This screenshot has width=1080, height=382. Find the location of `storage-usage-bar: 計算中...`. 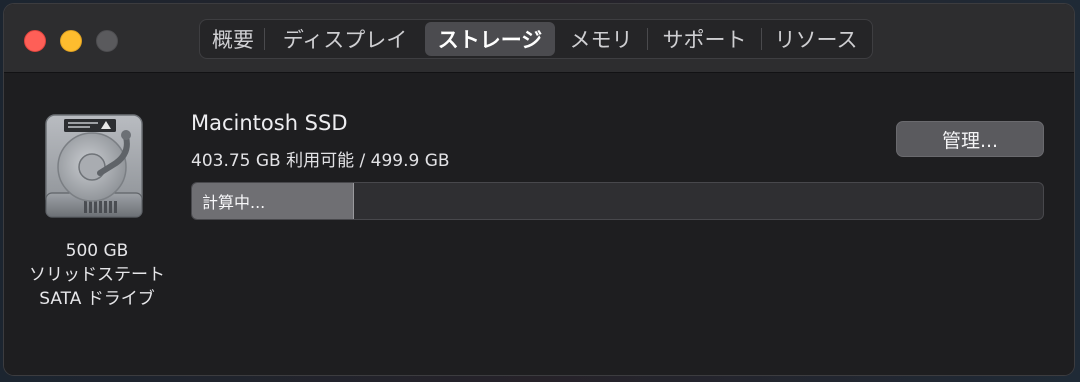

storage-usage-bar: 計算中... is located at coordinates (617, 201).